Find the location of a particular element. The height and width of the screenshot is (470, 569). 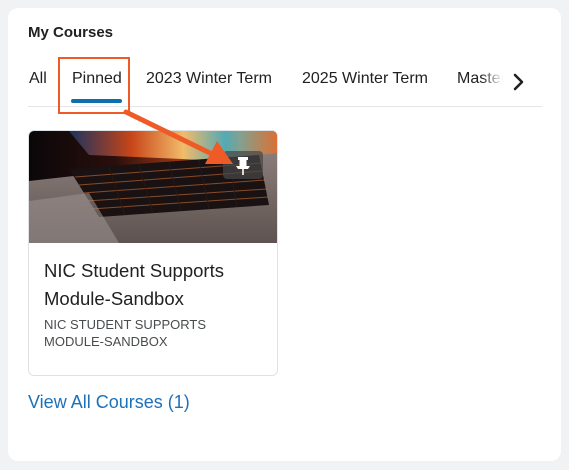

course-code: NIC STUDENT SUPPORTS MODULE-SANDBOX is located at coordinates (125, 333).